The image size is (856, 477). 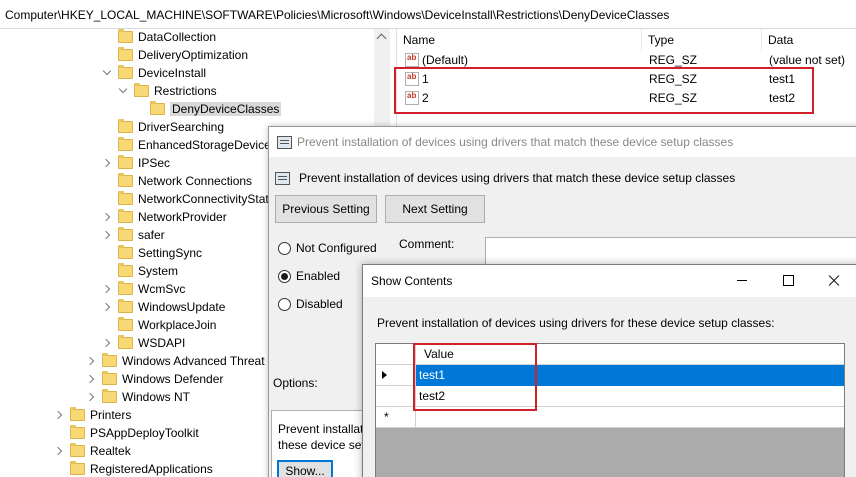 I want to click on tree-item: Network Connections, so click(x=177, y=181).